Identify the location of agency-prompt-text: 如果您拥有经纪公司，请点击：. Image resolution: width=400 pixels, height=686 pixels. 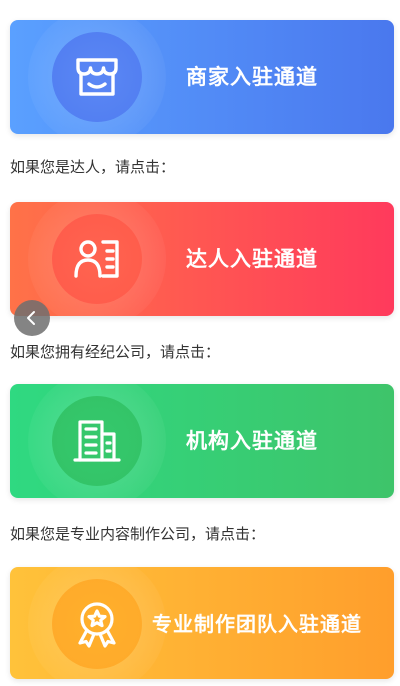
(115, 352).